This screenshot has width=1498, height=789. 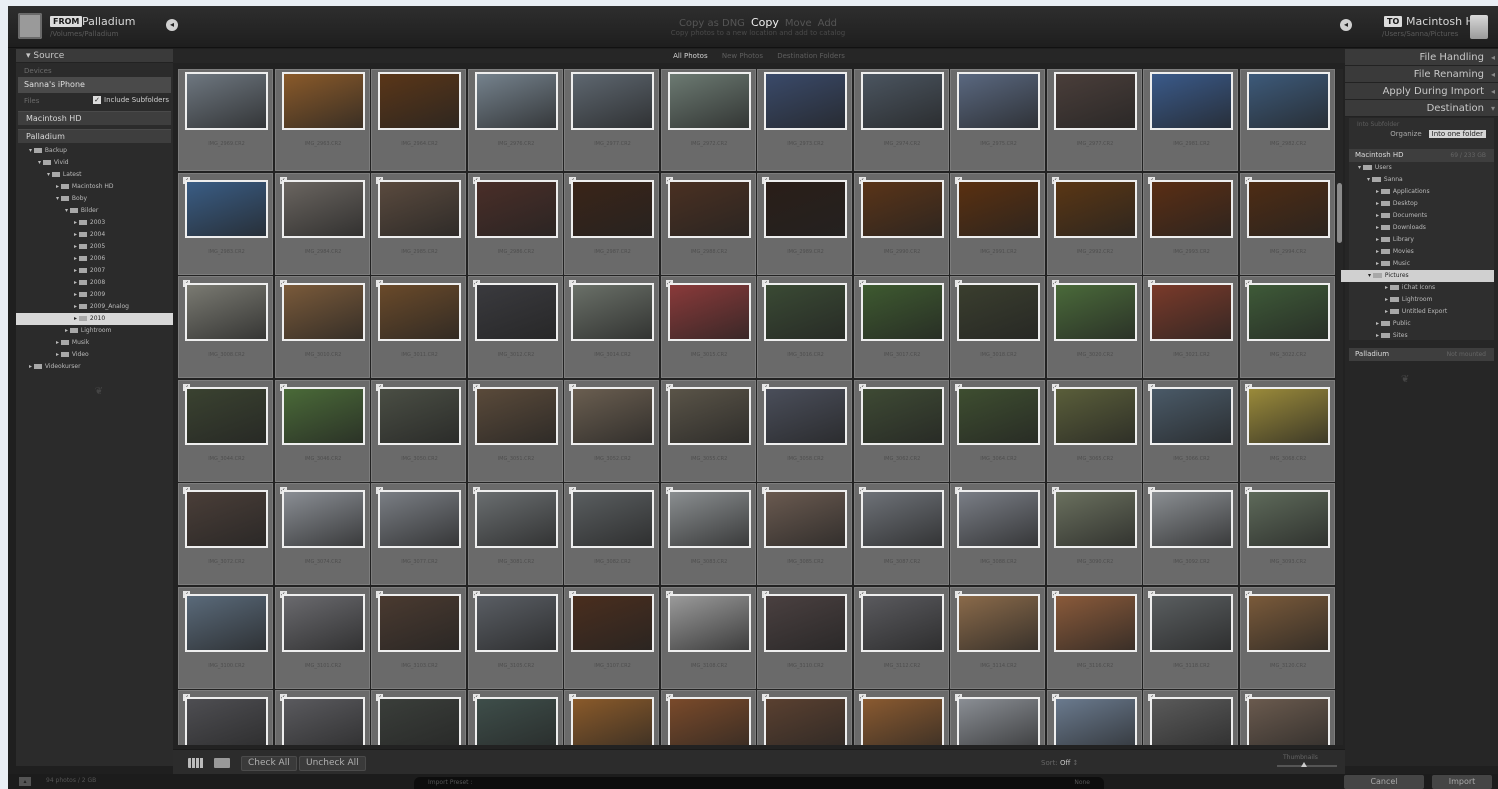 I want to click on photo-cell: ✓IMG_3136.CR2, so click(x=901, y=717).